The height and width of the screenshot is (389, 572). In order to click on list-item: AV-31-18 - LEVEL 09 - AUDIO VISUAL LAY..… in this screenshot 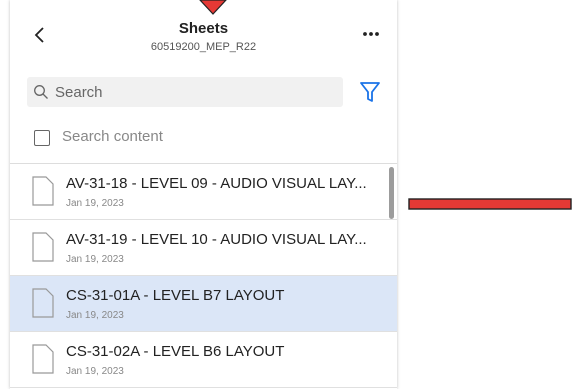, I will do `click(203, 192)`.